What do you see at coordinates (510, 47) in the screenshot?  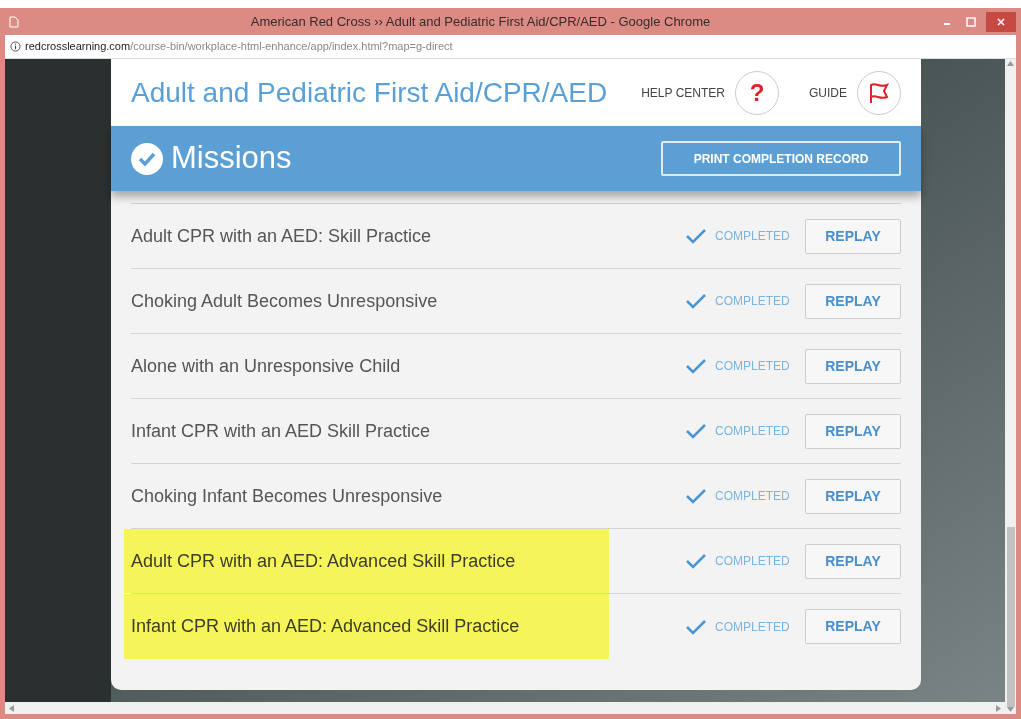 I see `address-bar: redcrosslearning.com/course-bin/workplace-html-enhance/app/index.html?map=g-direct` at bounding box center [510, 47].